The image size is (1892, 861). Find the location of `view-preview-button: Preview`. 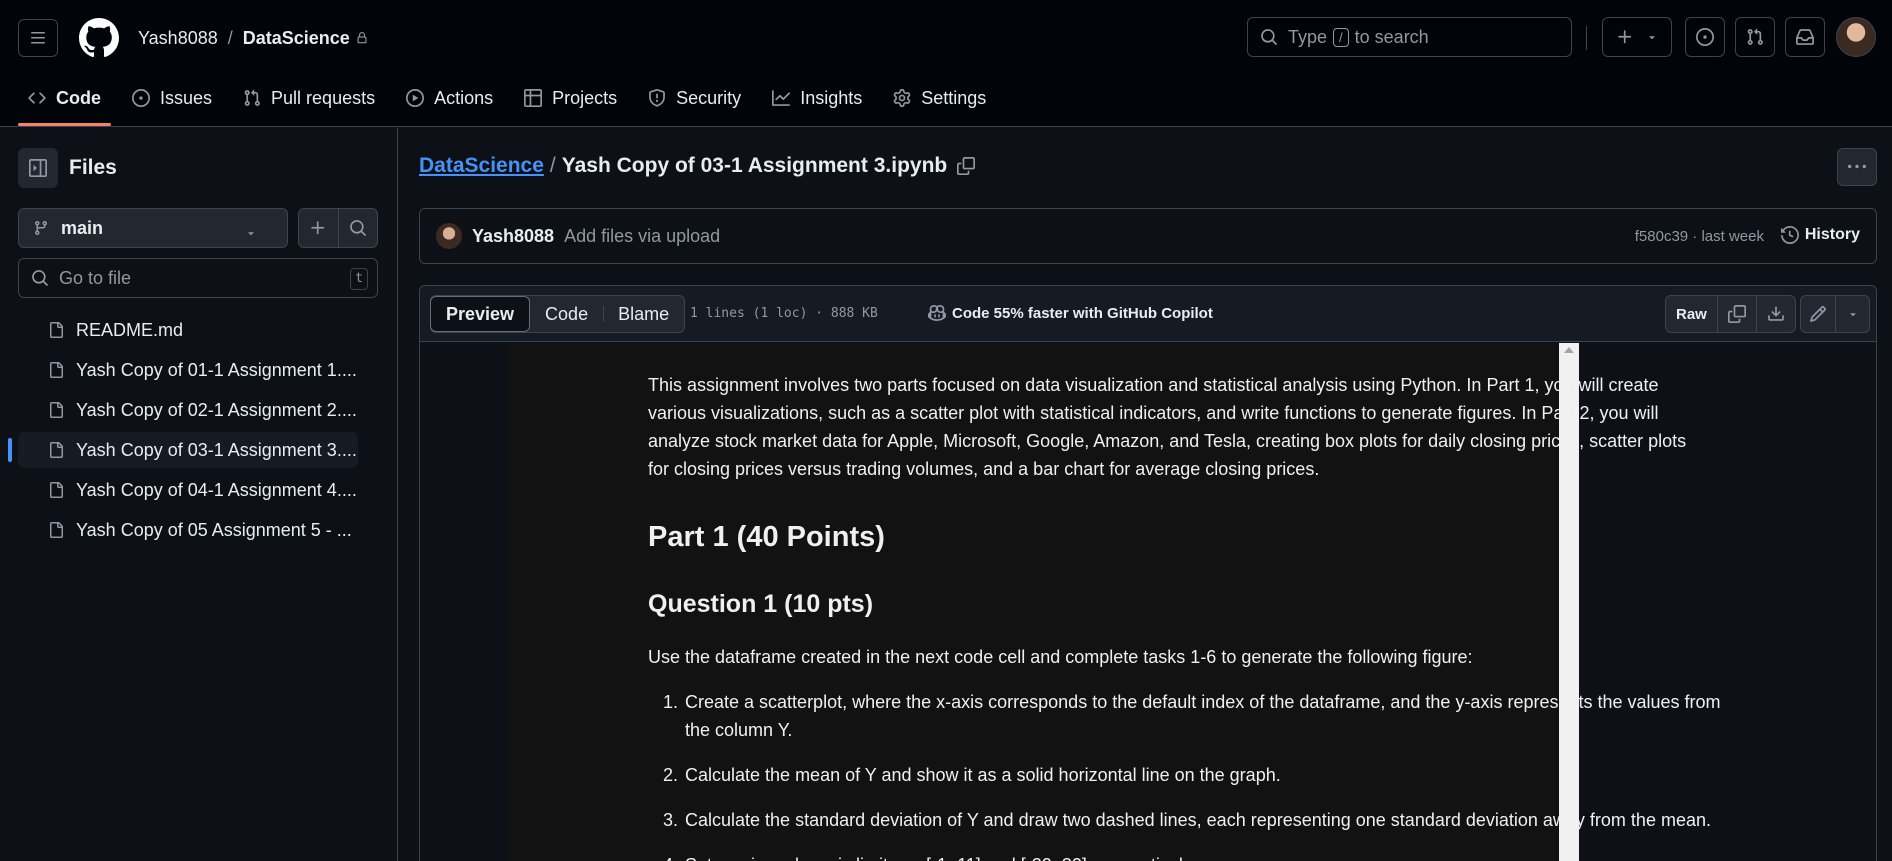

view-preview-button: Preview is located at coordinates (480, 314).